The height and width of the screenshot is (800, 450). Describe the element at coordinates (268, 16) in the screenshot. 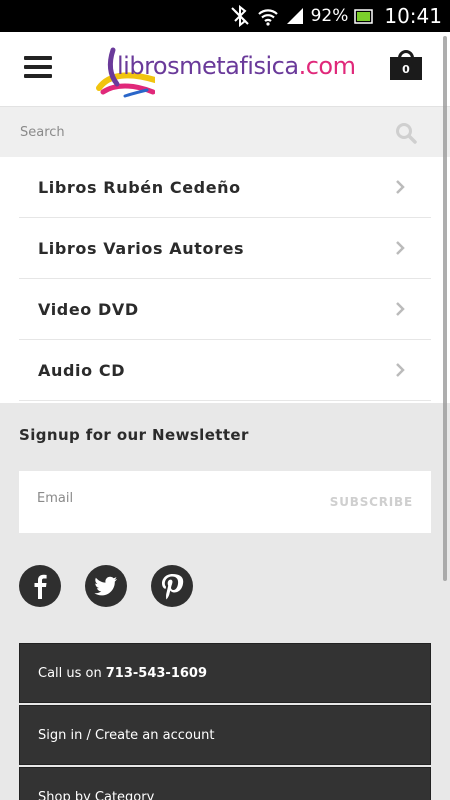

I see `wifi-icon` at that location.